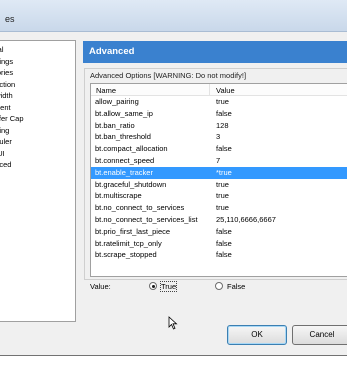 This screenshot has height=380, width=347. I want to click on tree-item-scheduler: eduler, so click(32, 142).